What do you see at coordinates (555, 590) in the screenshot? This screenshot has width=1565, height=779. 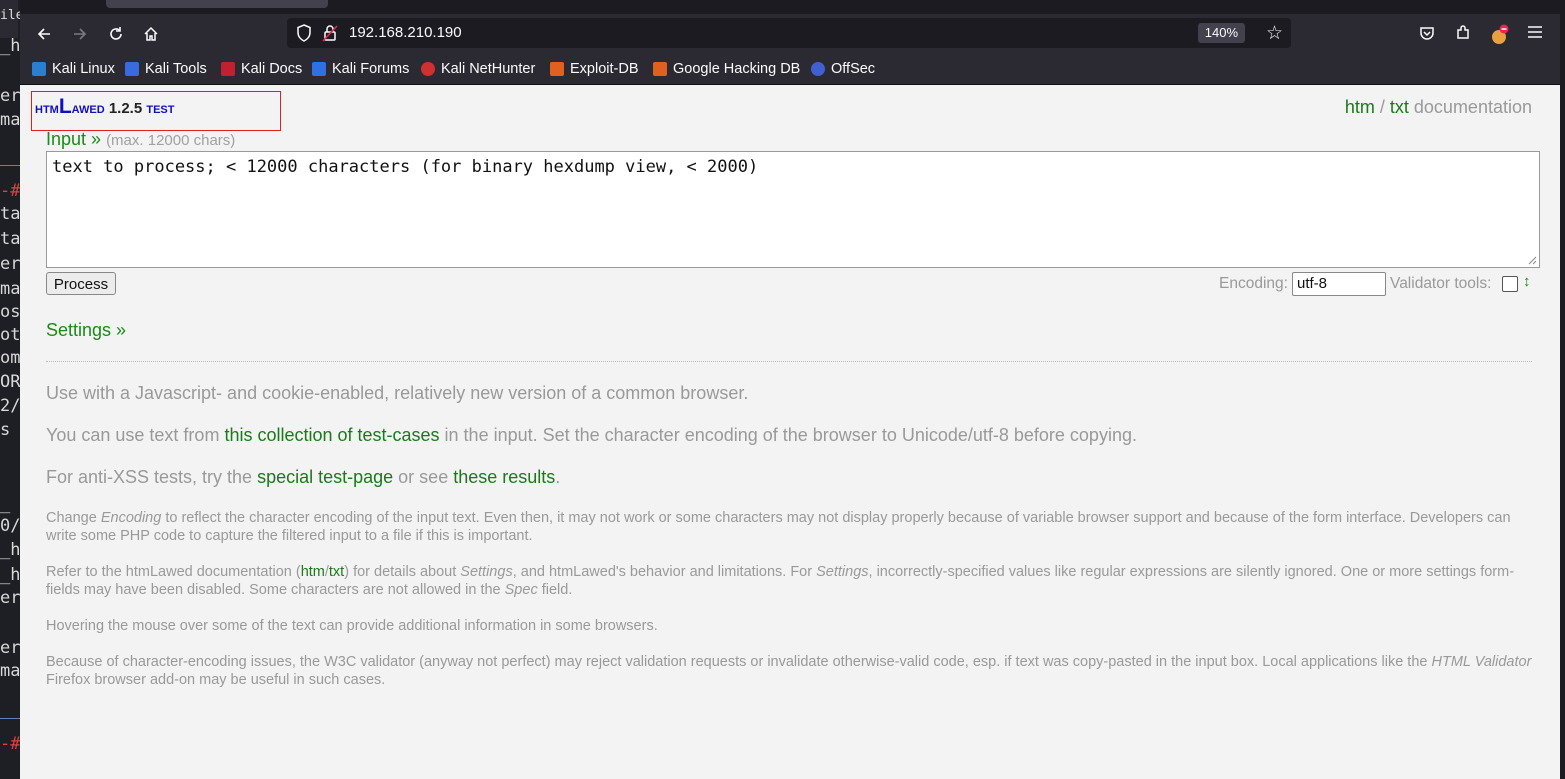 I see `text: field.` at bounding box center [555, 590].